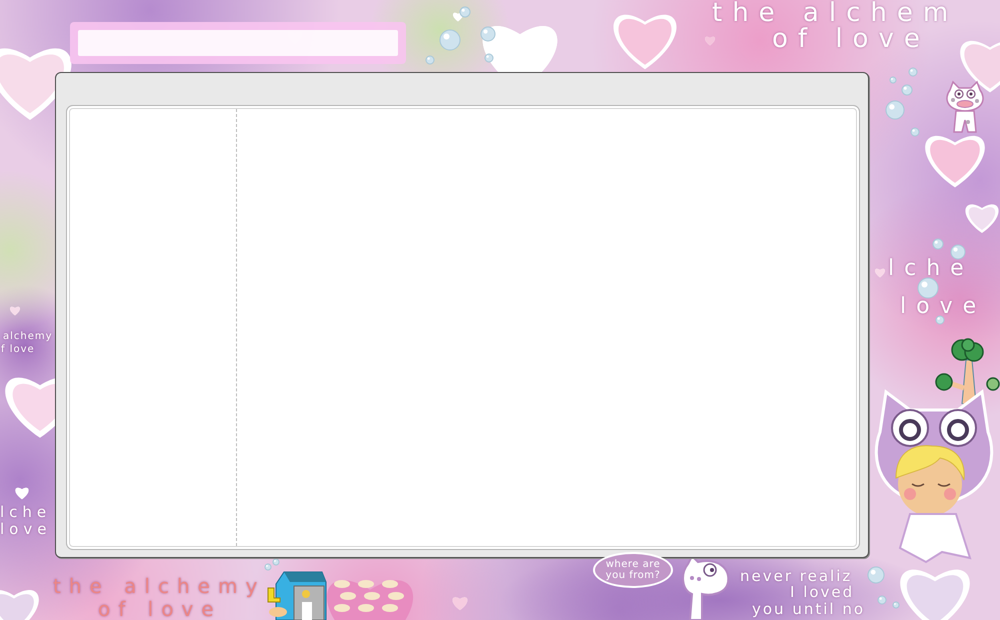 This screenshot has height=620, width=1000. What do you see at coordinates (297, 595) in the screenshot?
I see `house-drawing` at bounding box center [297, 595].